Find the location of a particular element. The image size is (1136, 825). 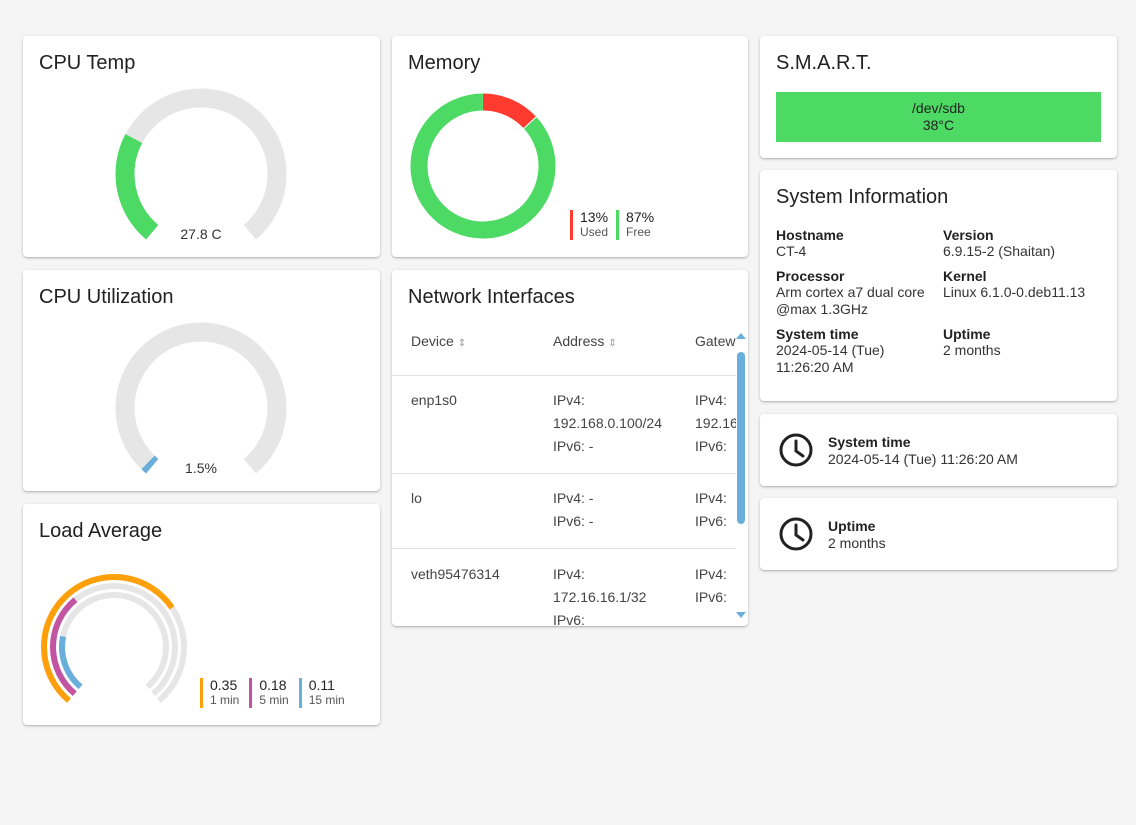

cpu-utilization-card: CPU Utilization 1.5% is located at coordinates (201, 380).